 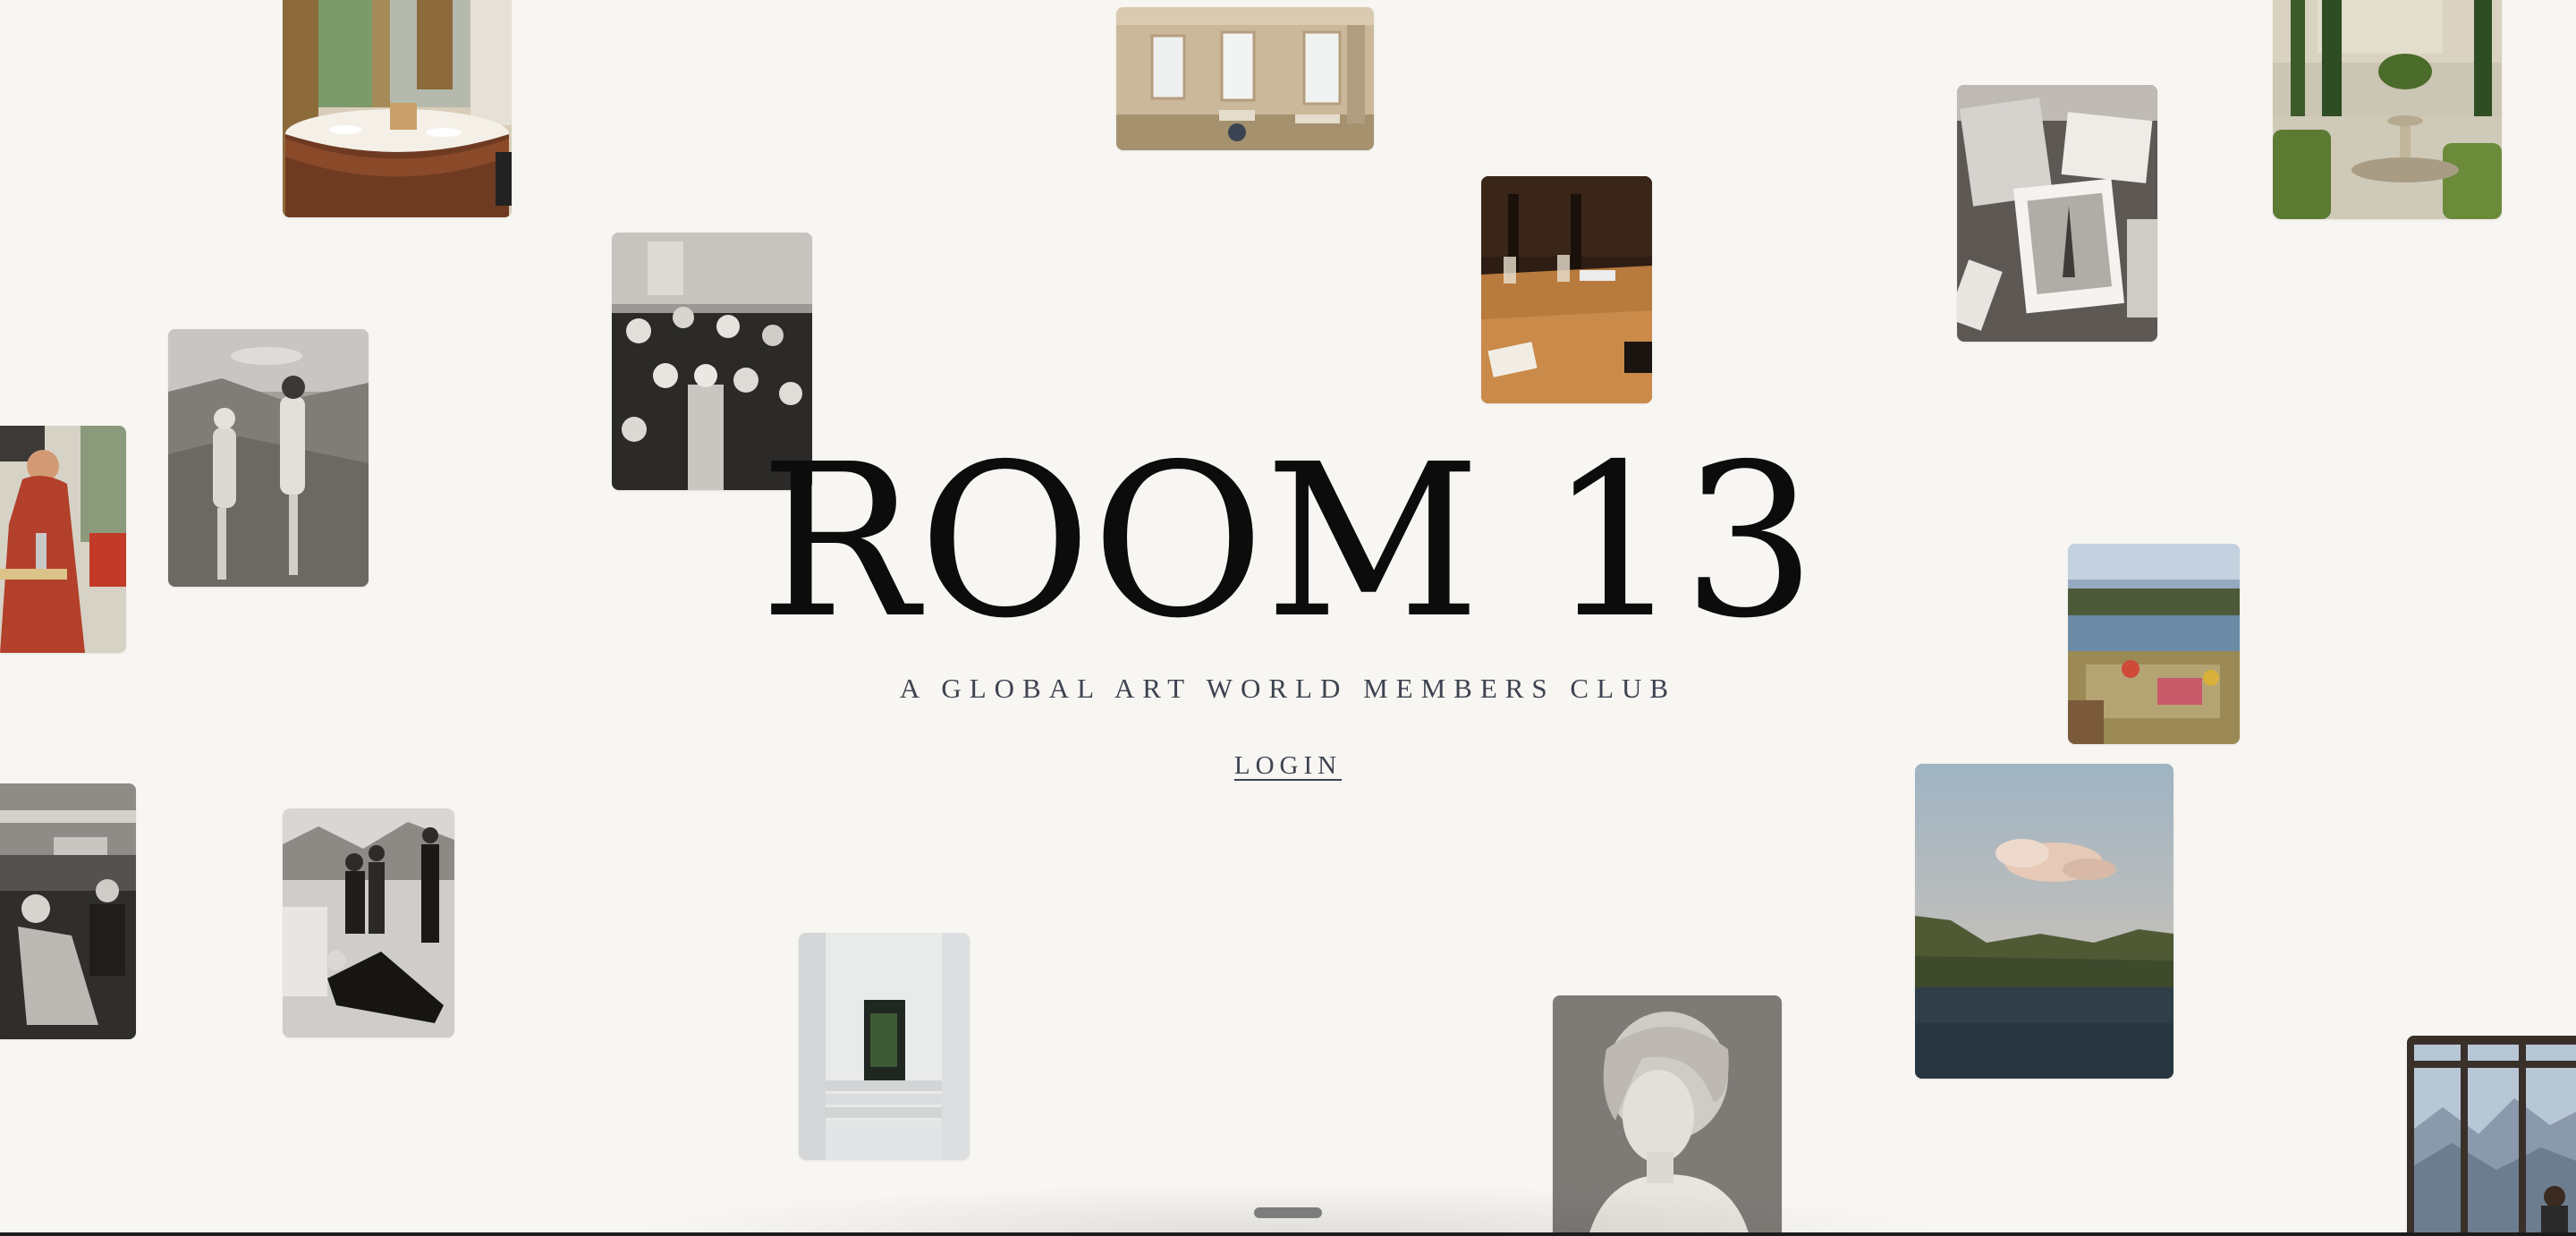 I want to click on gallery-photo-white-stair-doorway, so click(x=884, y=1046).